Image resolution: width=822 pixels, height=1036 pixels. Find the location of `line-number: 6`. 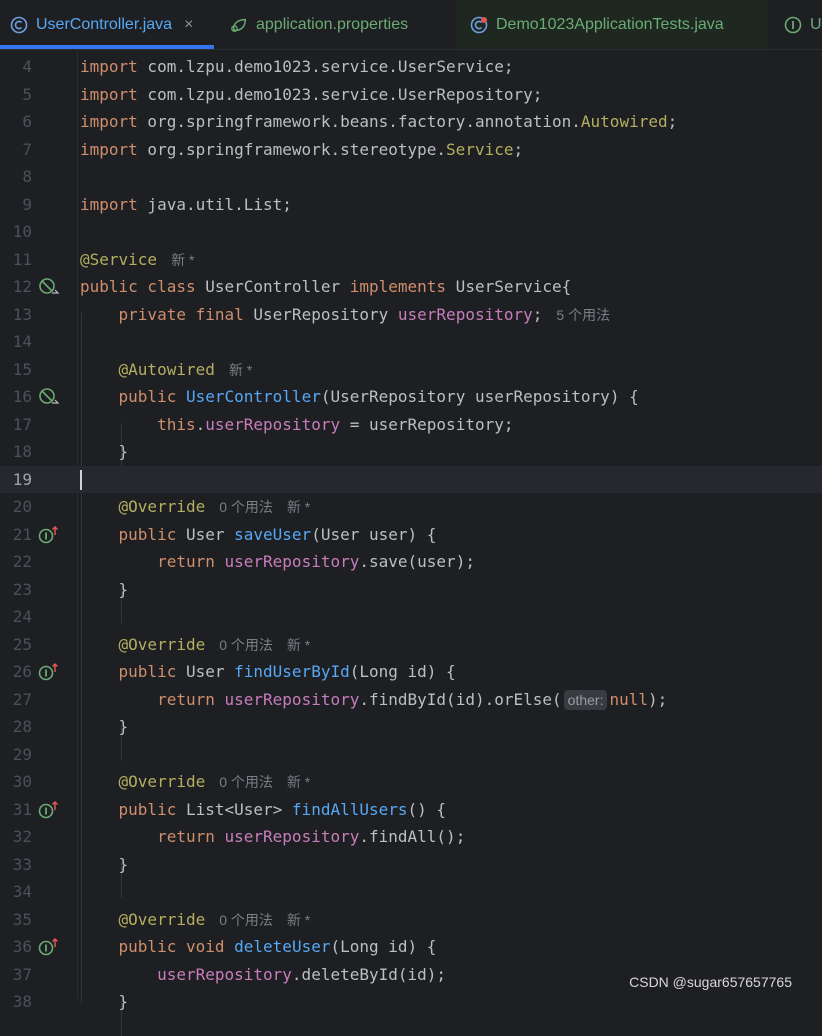

line-number: 6 is located at coordinates (27, 121).